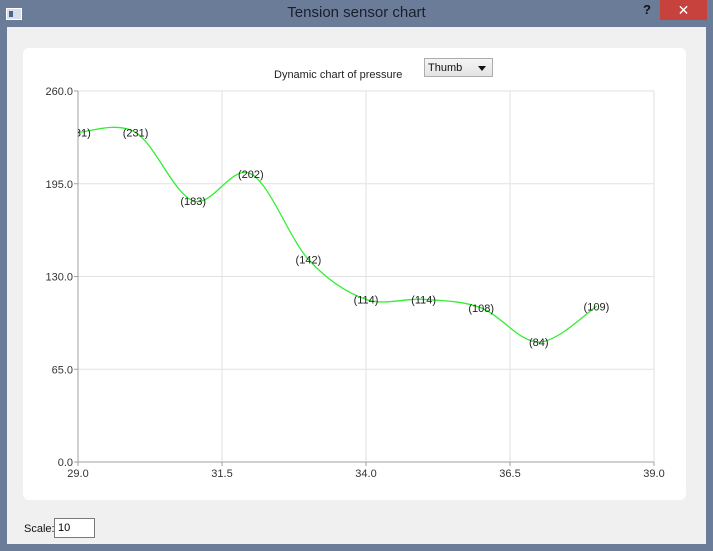 This screenshot has width=713, height=551. Describe the element at coordinates (59, 92) in the screenshot. I see `y-tick-label: 260.0` at that location.